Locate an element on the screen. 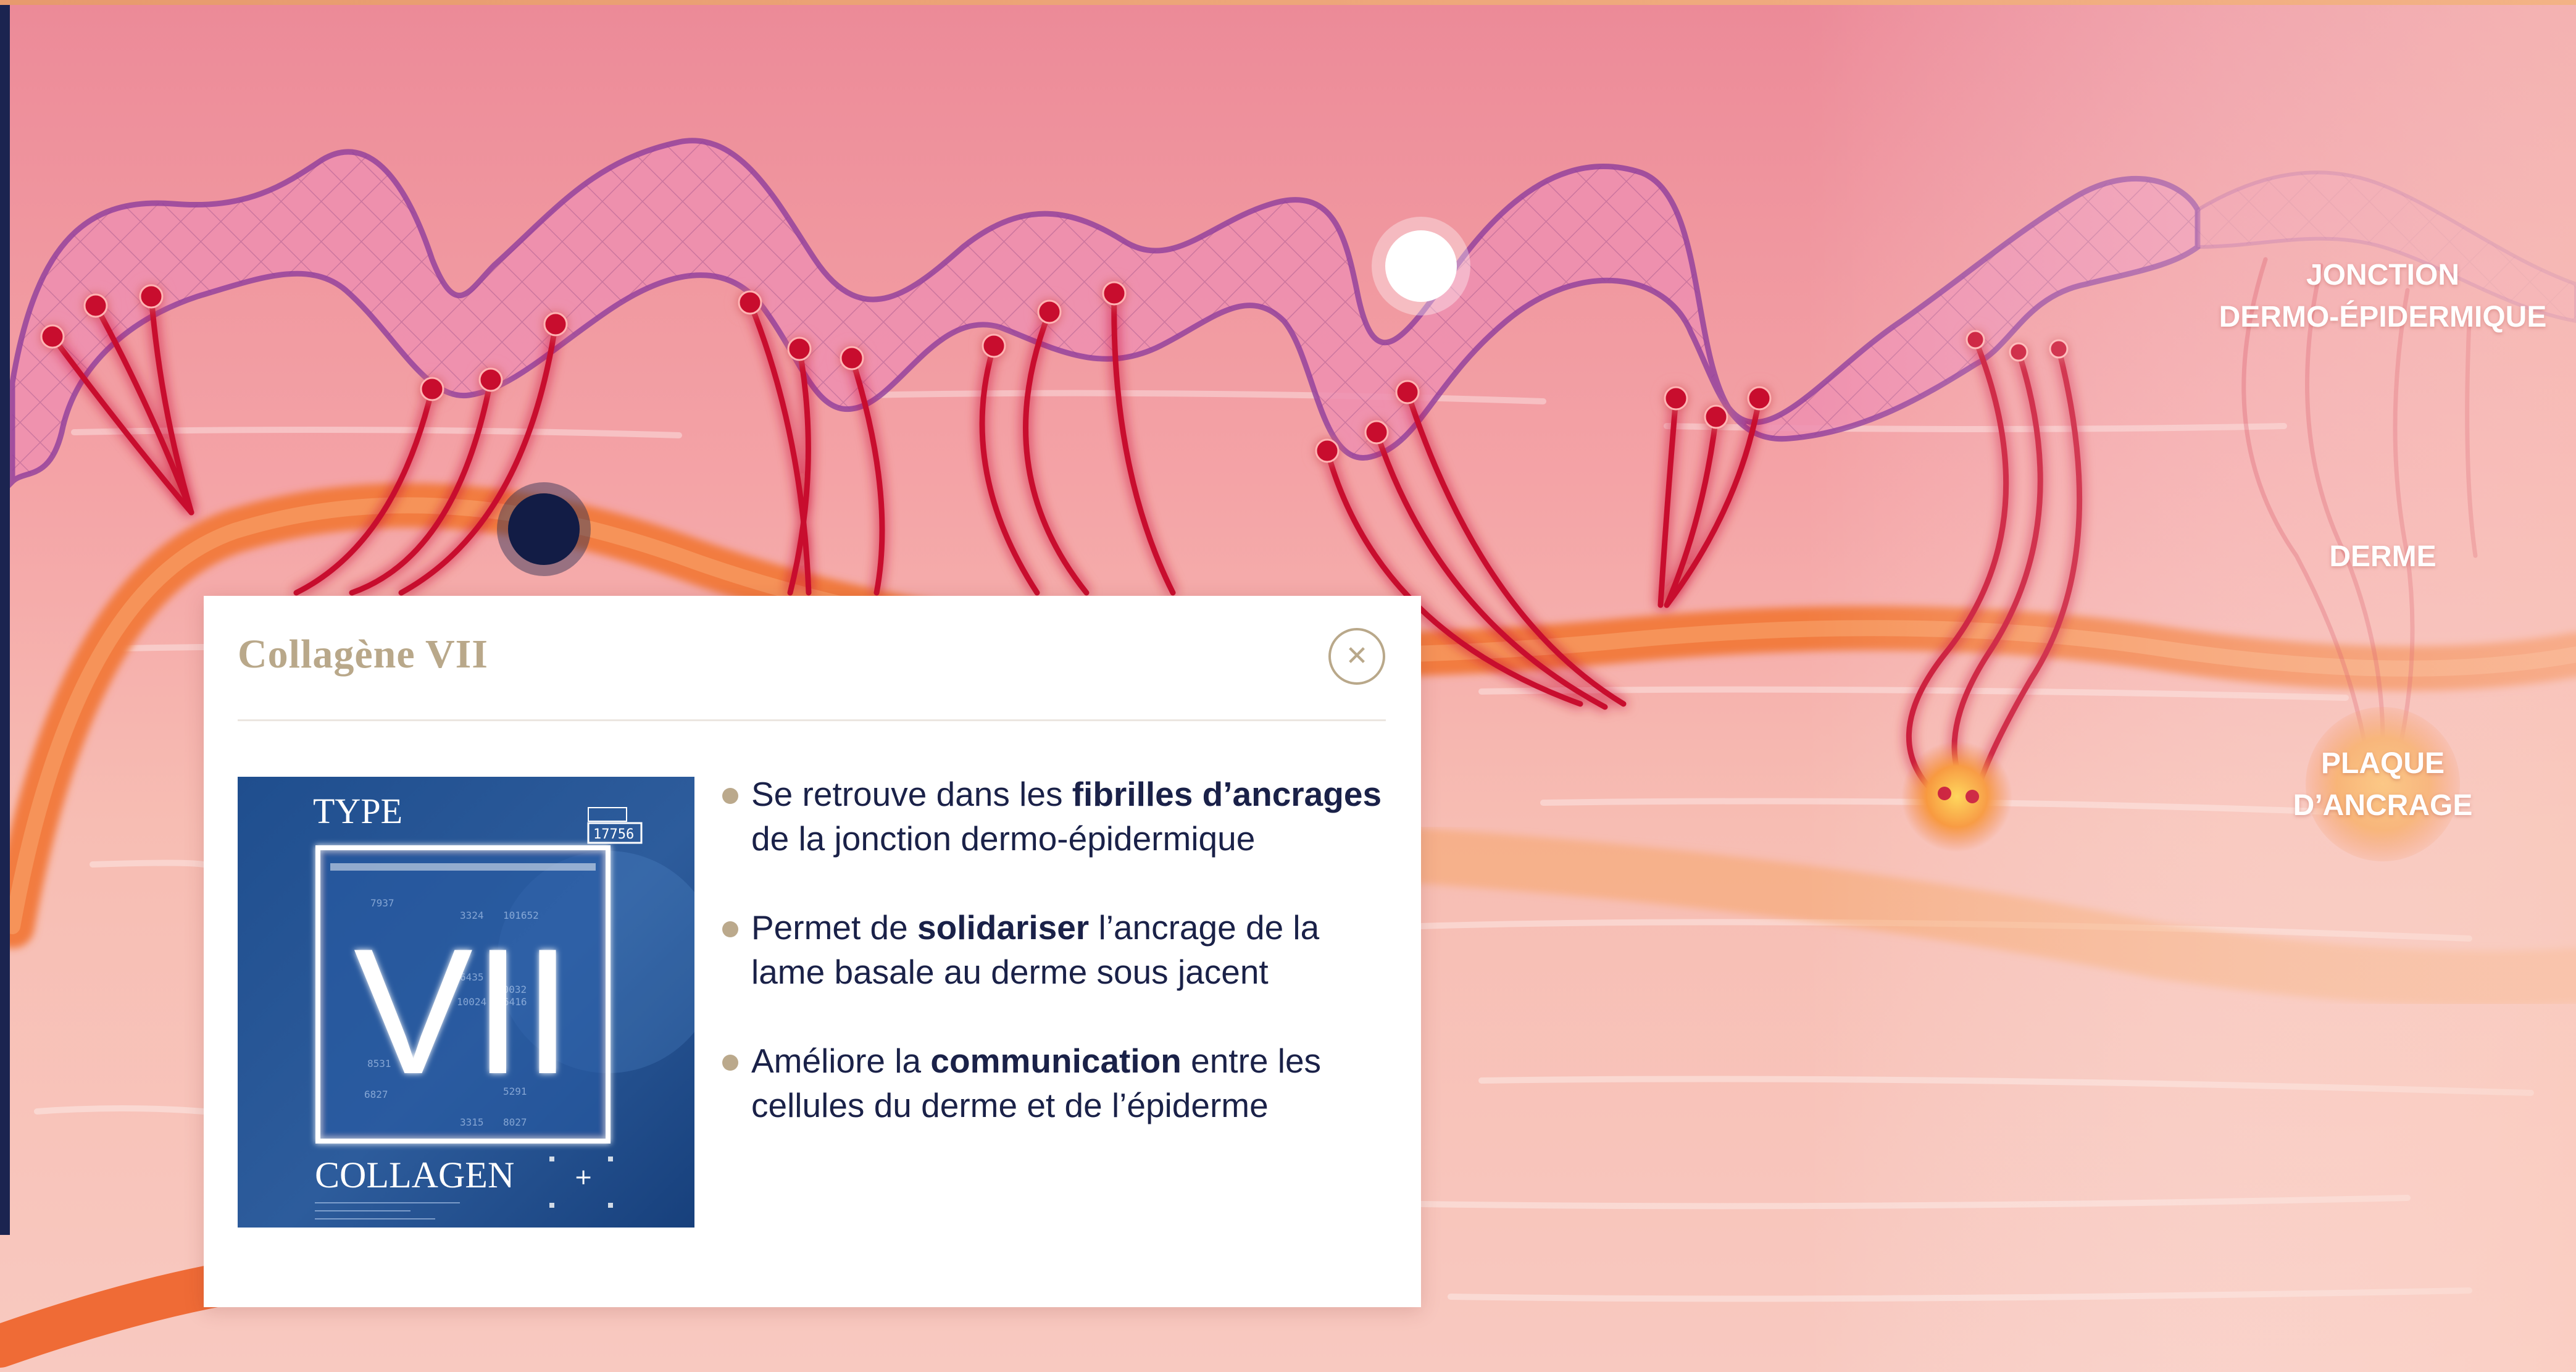 The height and width of the screenshot is (1372, 2576). left-accent-bar is located at coordinates (5, 617).